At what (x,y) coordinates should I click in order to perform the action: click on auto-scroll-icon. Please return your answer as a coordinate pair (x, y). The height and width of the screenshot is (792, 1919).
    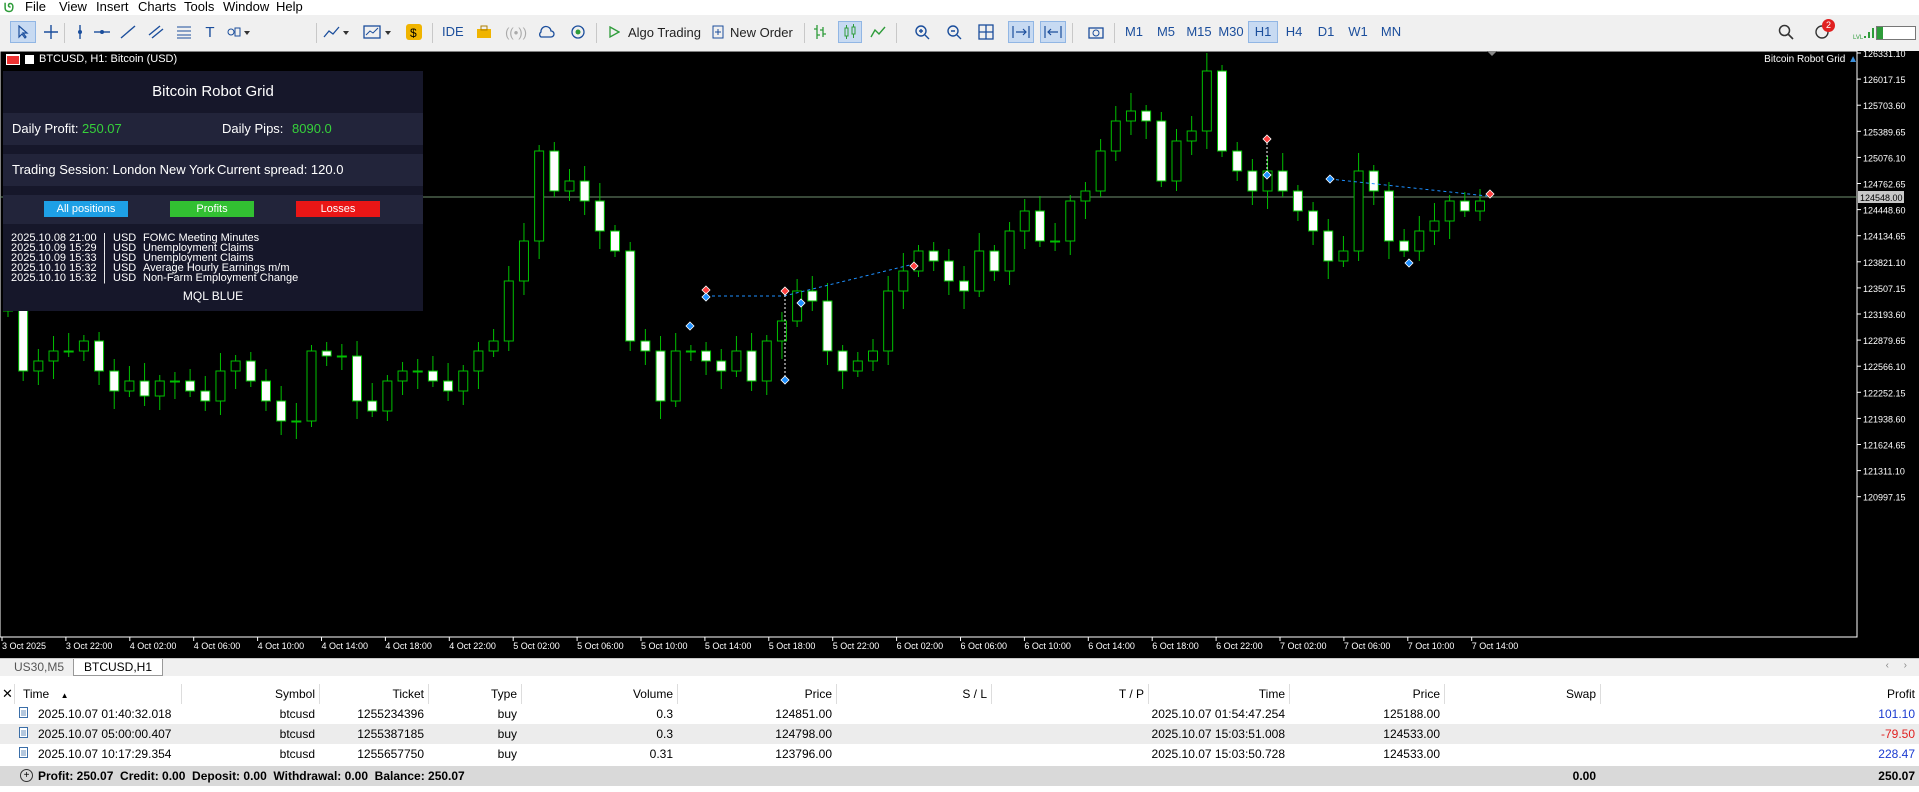
    Looking at the image, I should click on (1021, 32).